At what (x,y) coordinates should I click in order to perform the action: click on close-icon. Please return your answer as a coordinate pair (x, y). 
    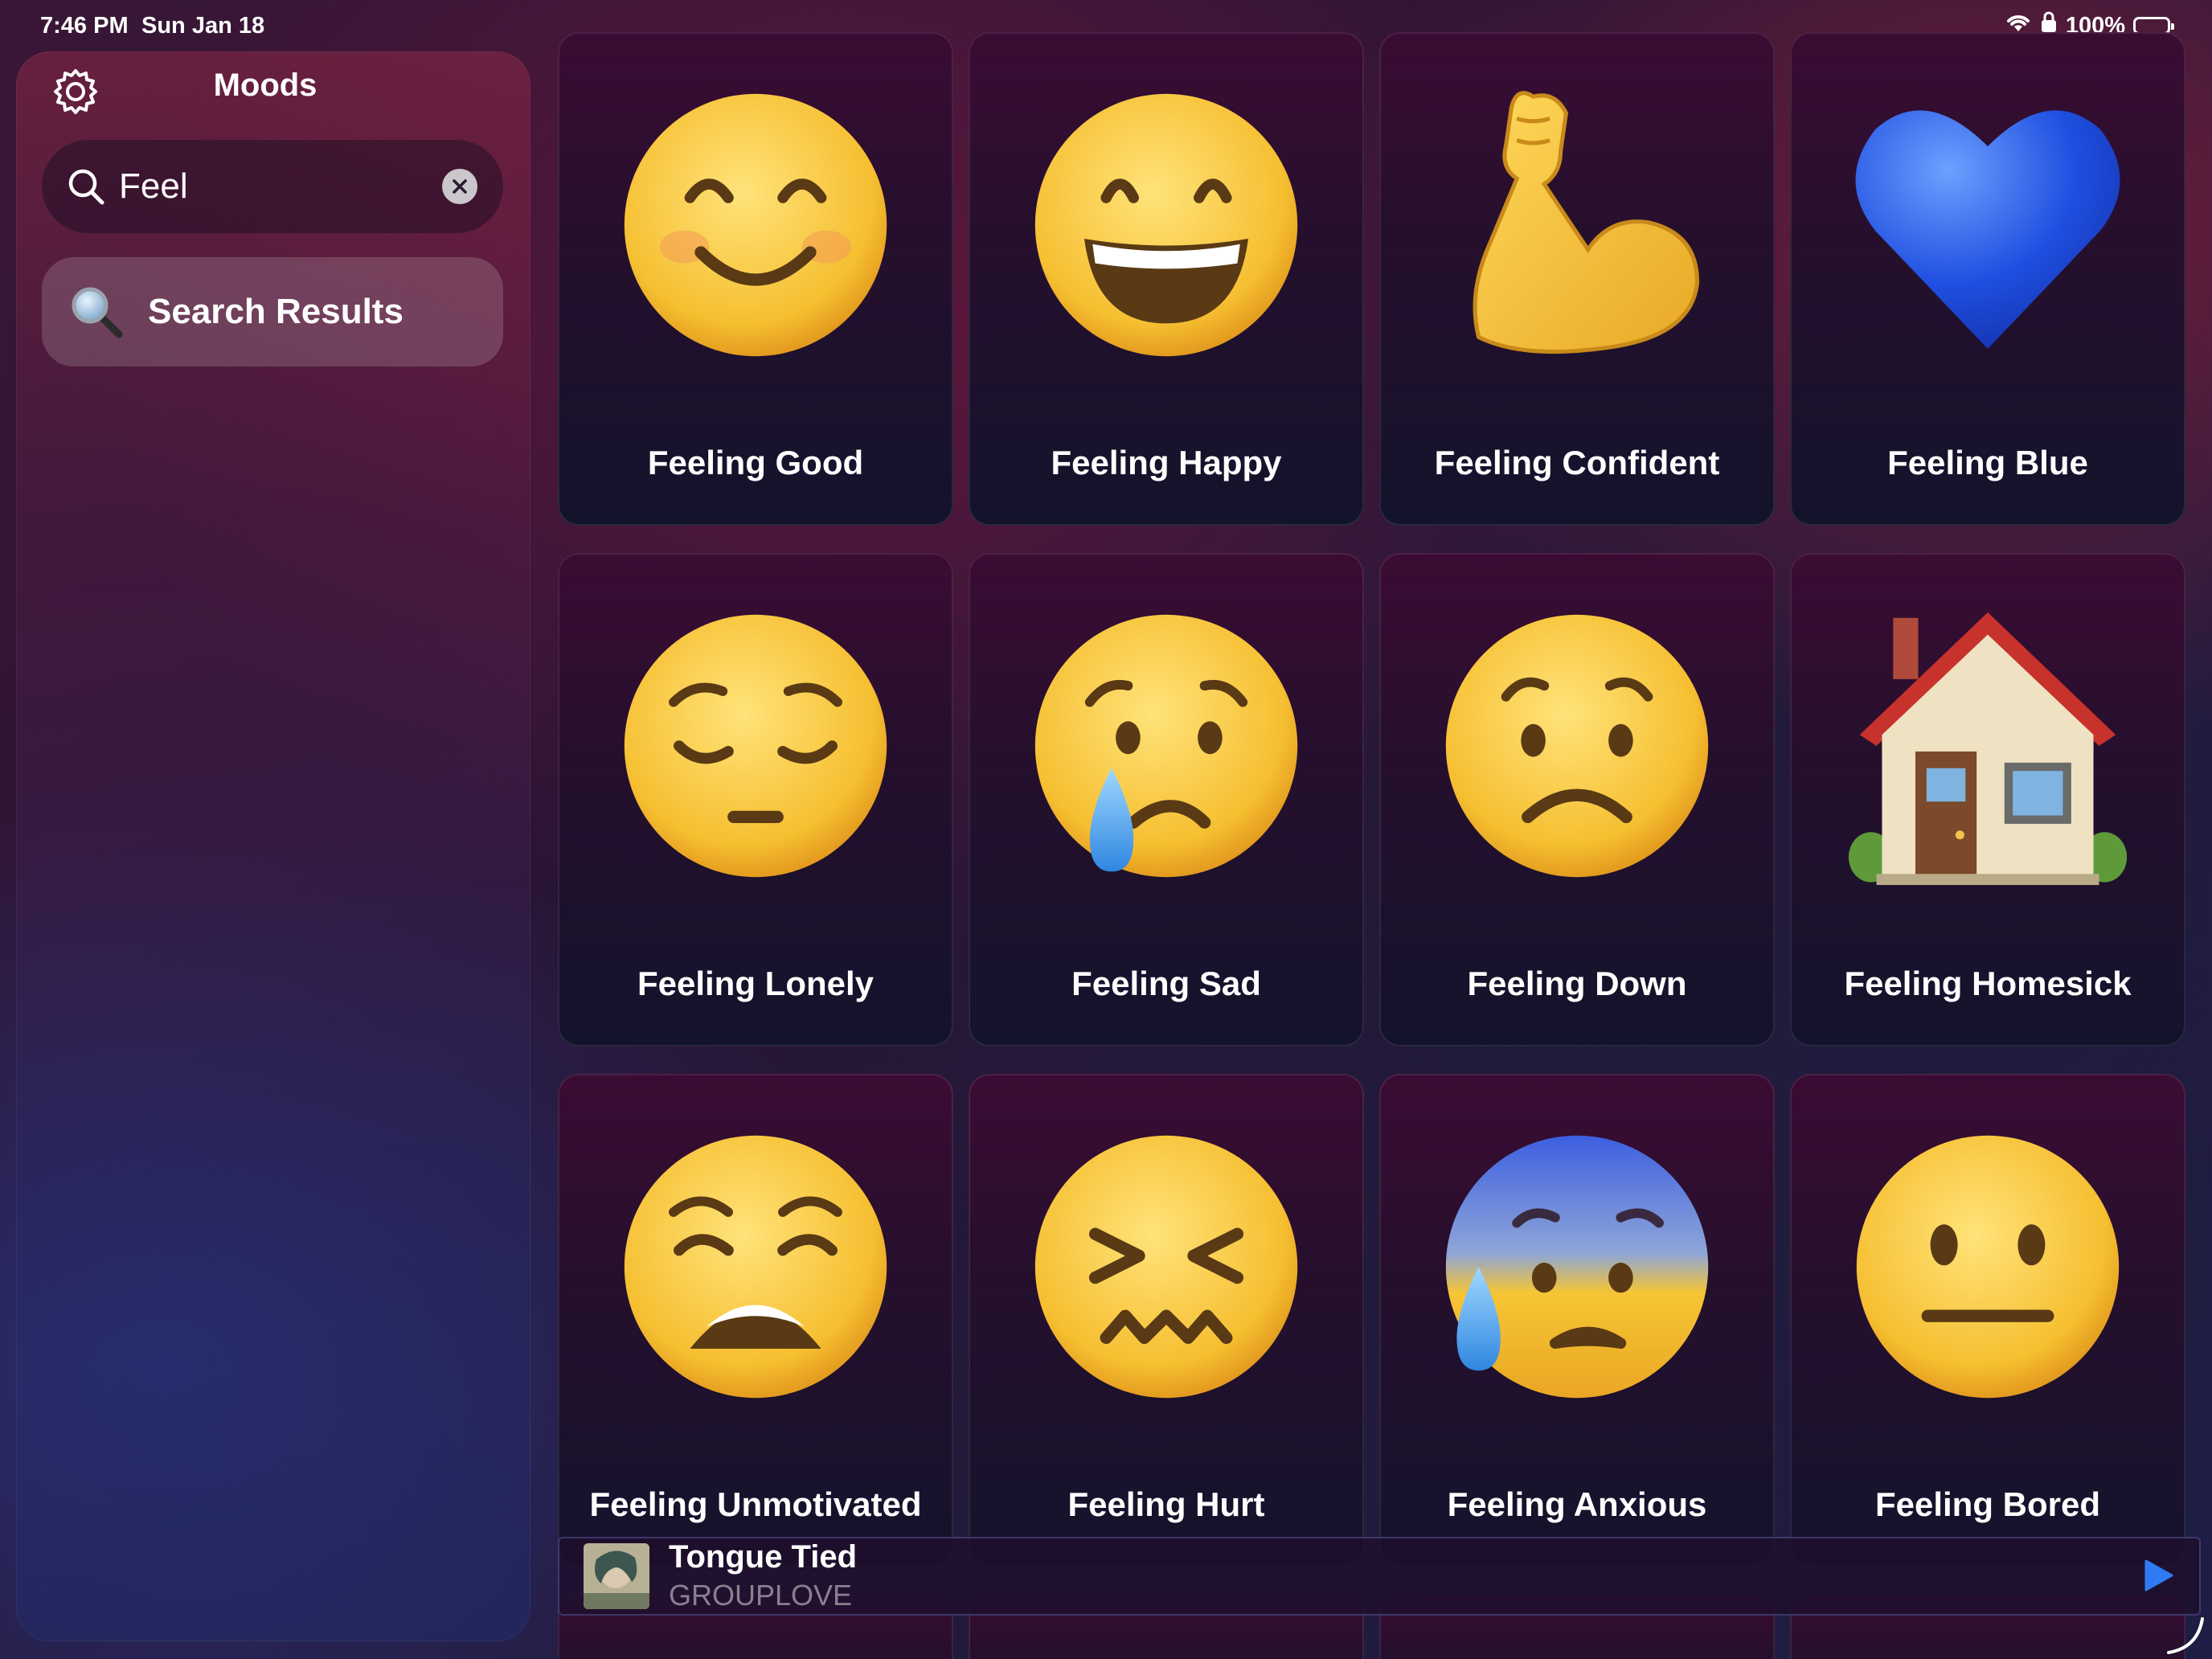
    Looking at the image, I should click on (460, 186).